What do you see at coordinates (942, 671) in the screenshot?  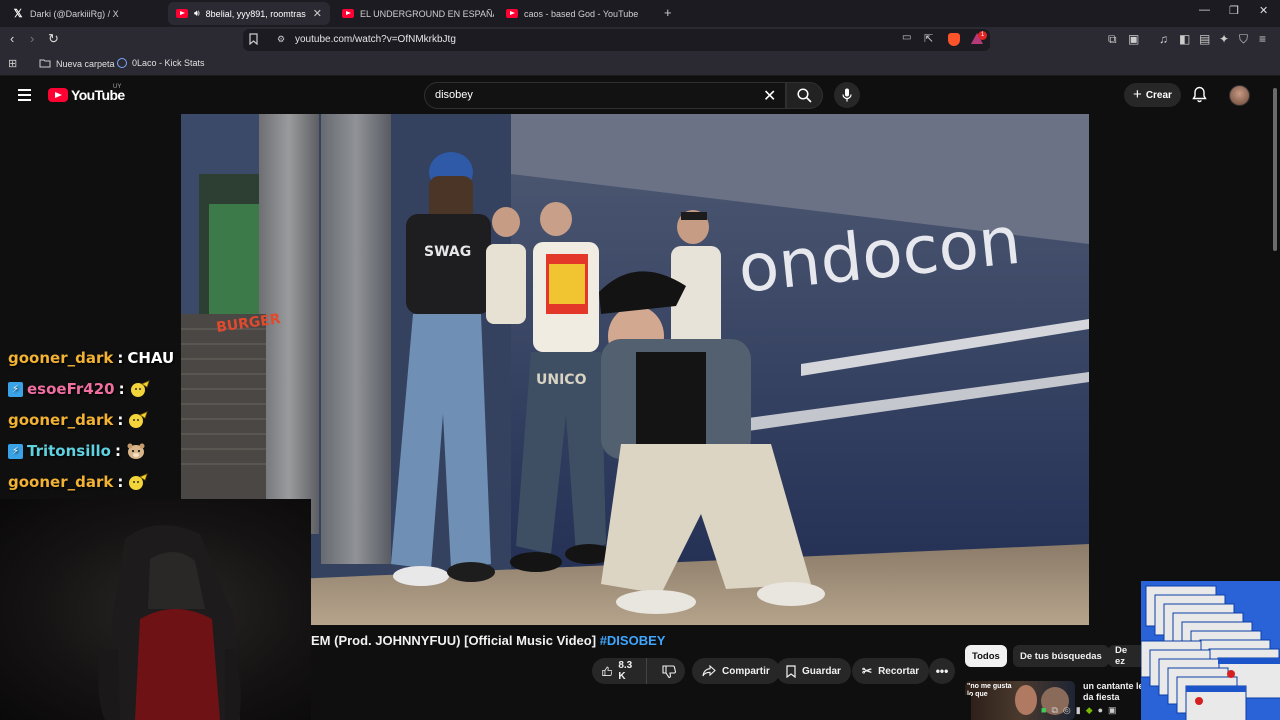 I see `more-actions-button: •••` at bounding box center [942, 671].